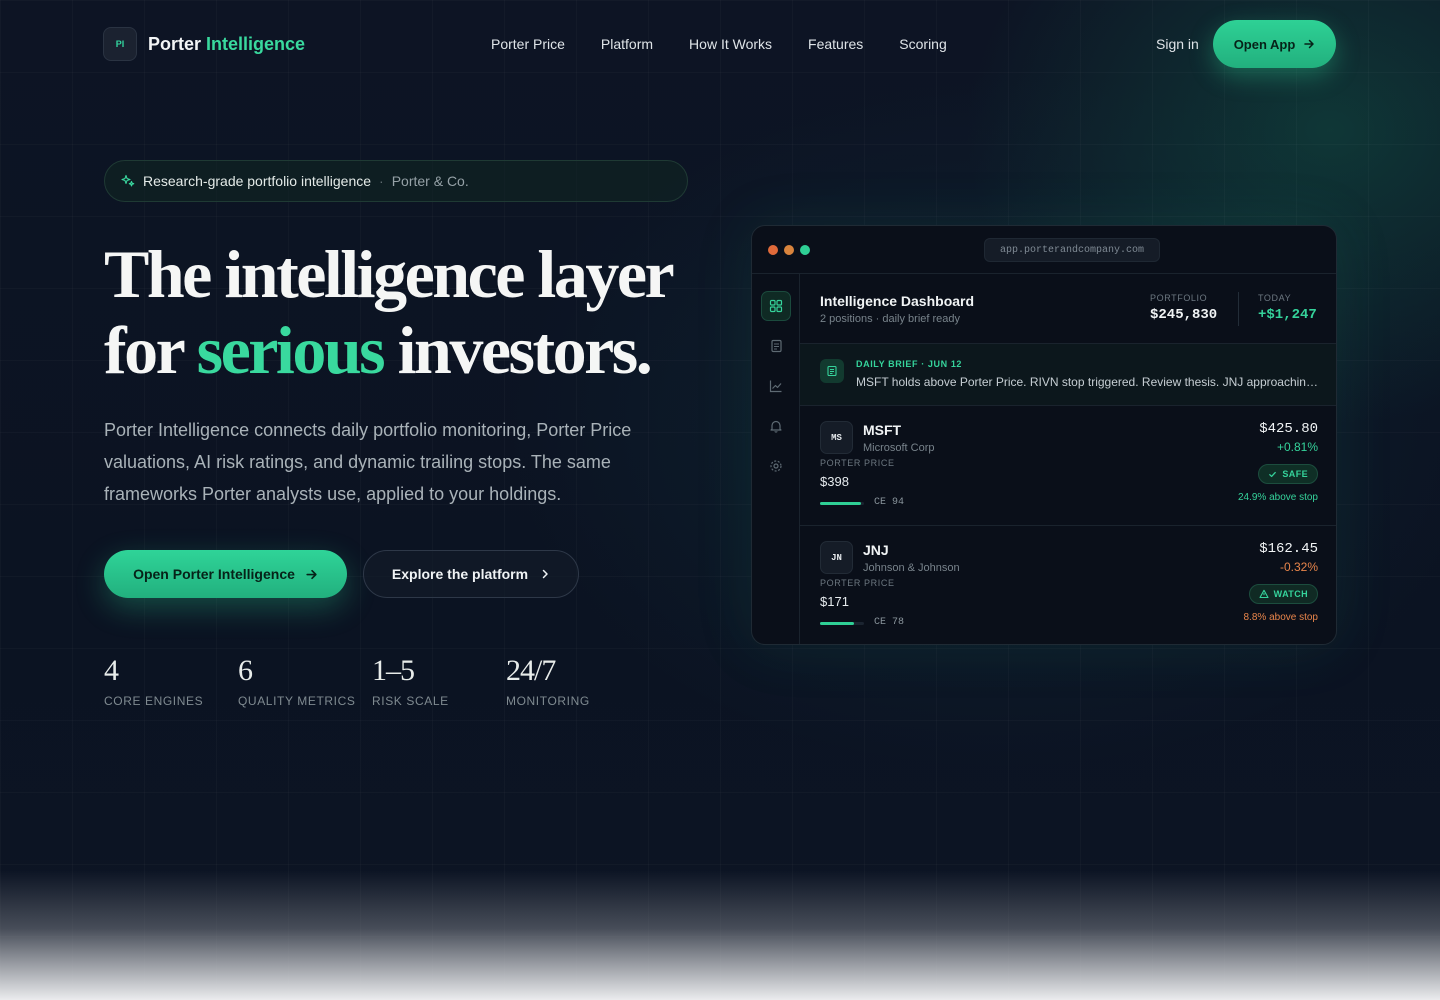 This screenshot has height=1000, width=1440. What do you see at coordinates (1287, 315) in the screenshot?
I see `today-value: +$1,247` at bounding box center [1287, 315].